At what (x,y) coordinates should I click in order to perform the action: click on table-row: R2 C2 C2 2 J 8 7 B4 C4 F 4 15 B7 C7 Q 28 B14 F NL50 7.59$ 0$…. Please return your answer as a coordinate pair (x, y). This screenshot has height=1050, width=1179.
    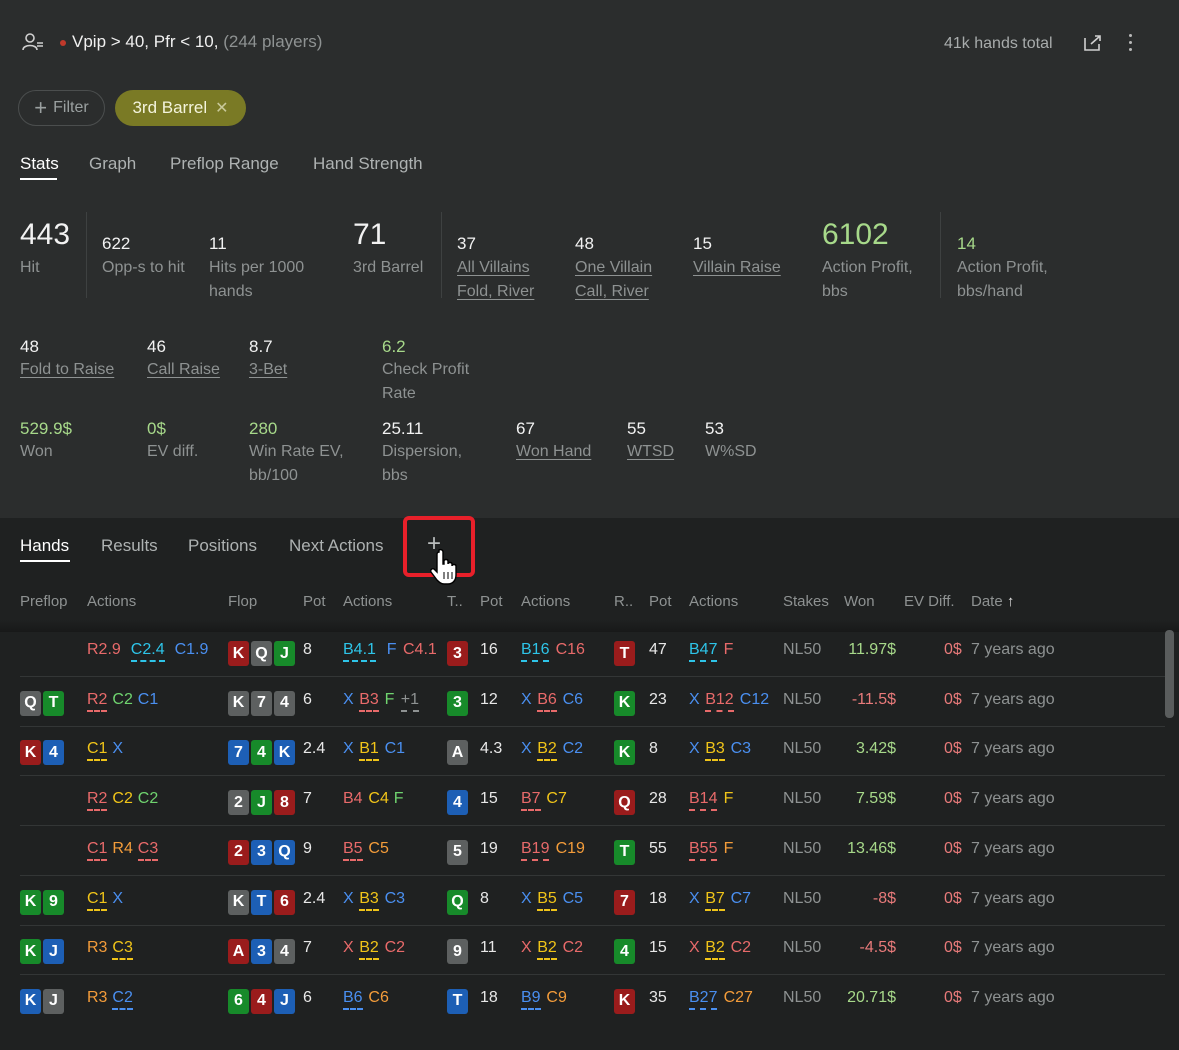
    Looking at the image, I should click on (582, 801).